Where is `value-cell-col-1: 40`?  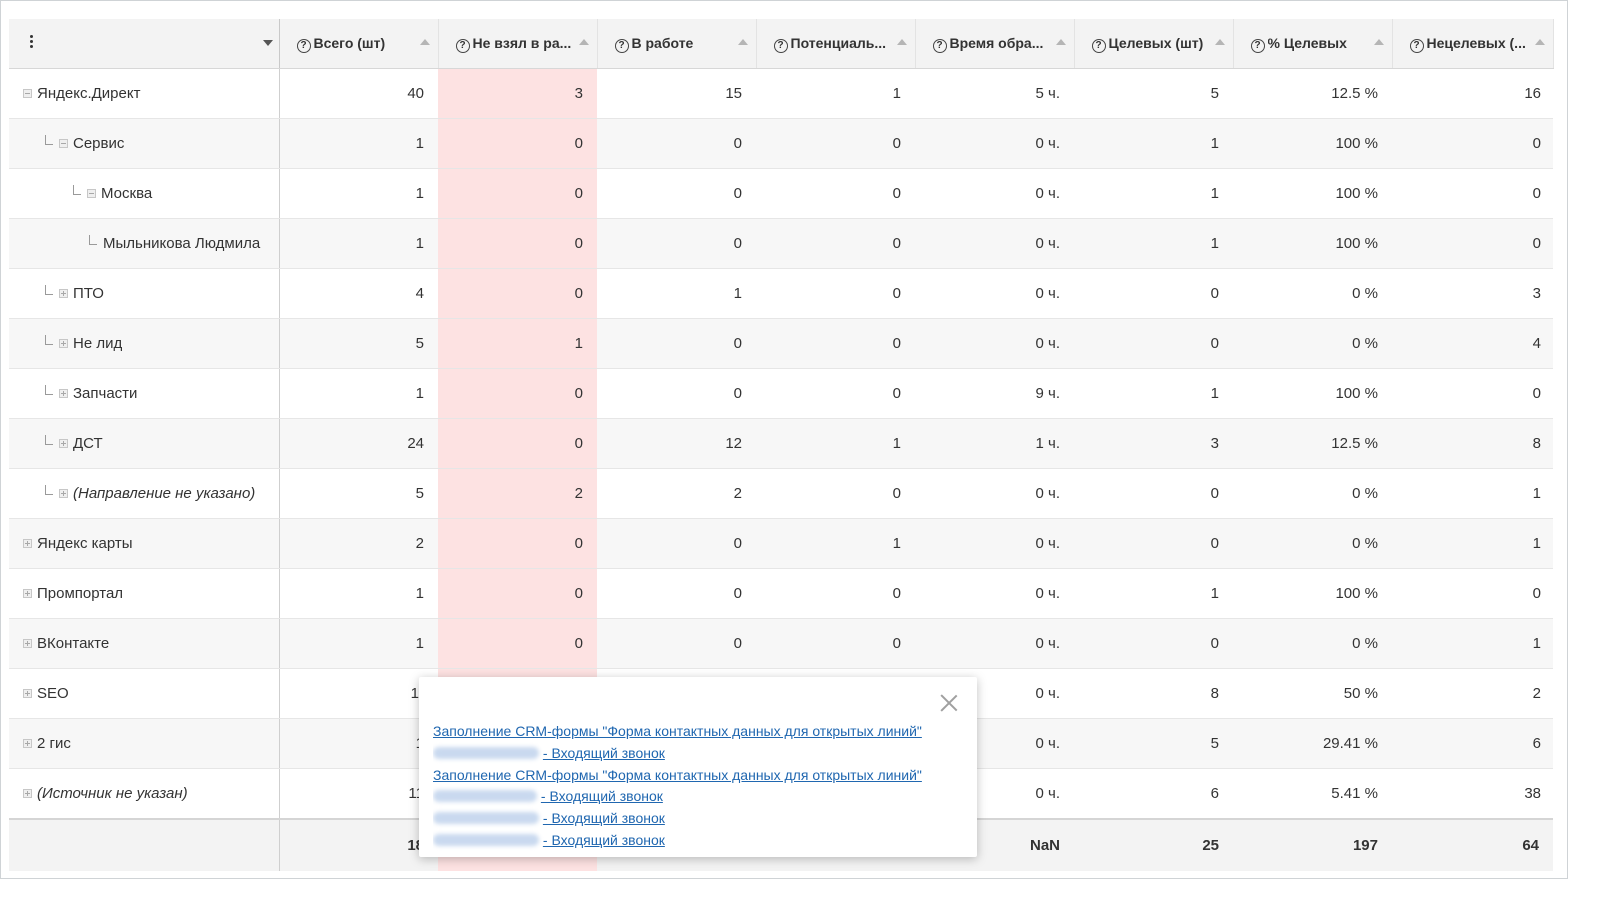 value-cell-col-1: 40 is located at coordinates (358, 93).